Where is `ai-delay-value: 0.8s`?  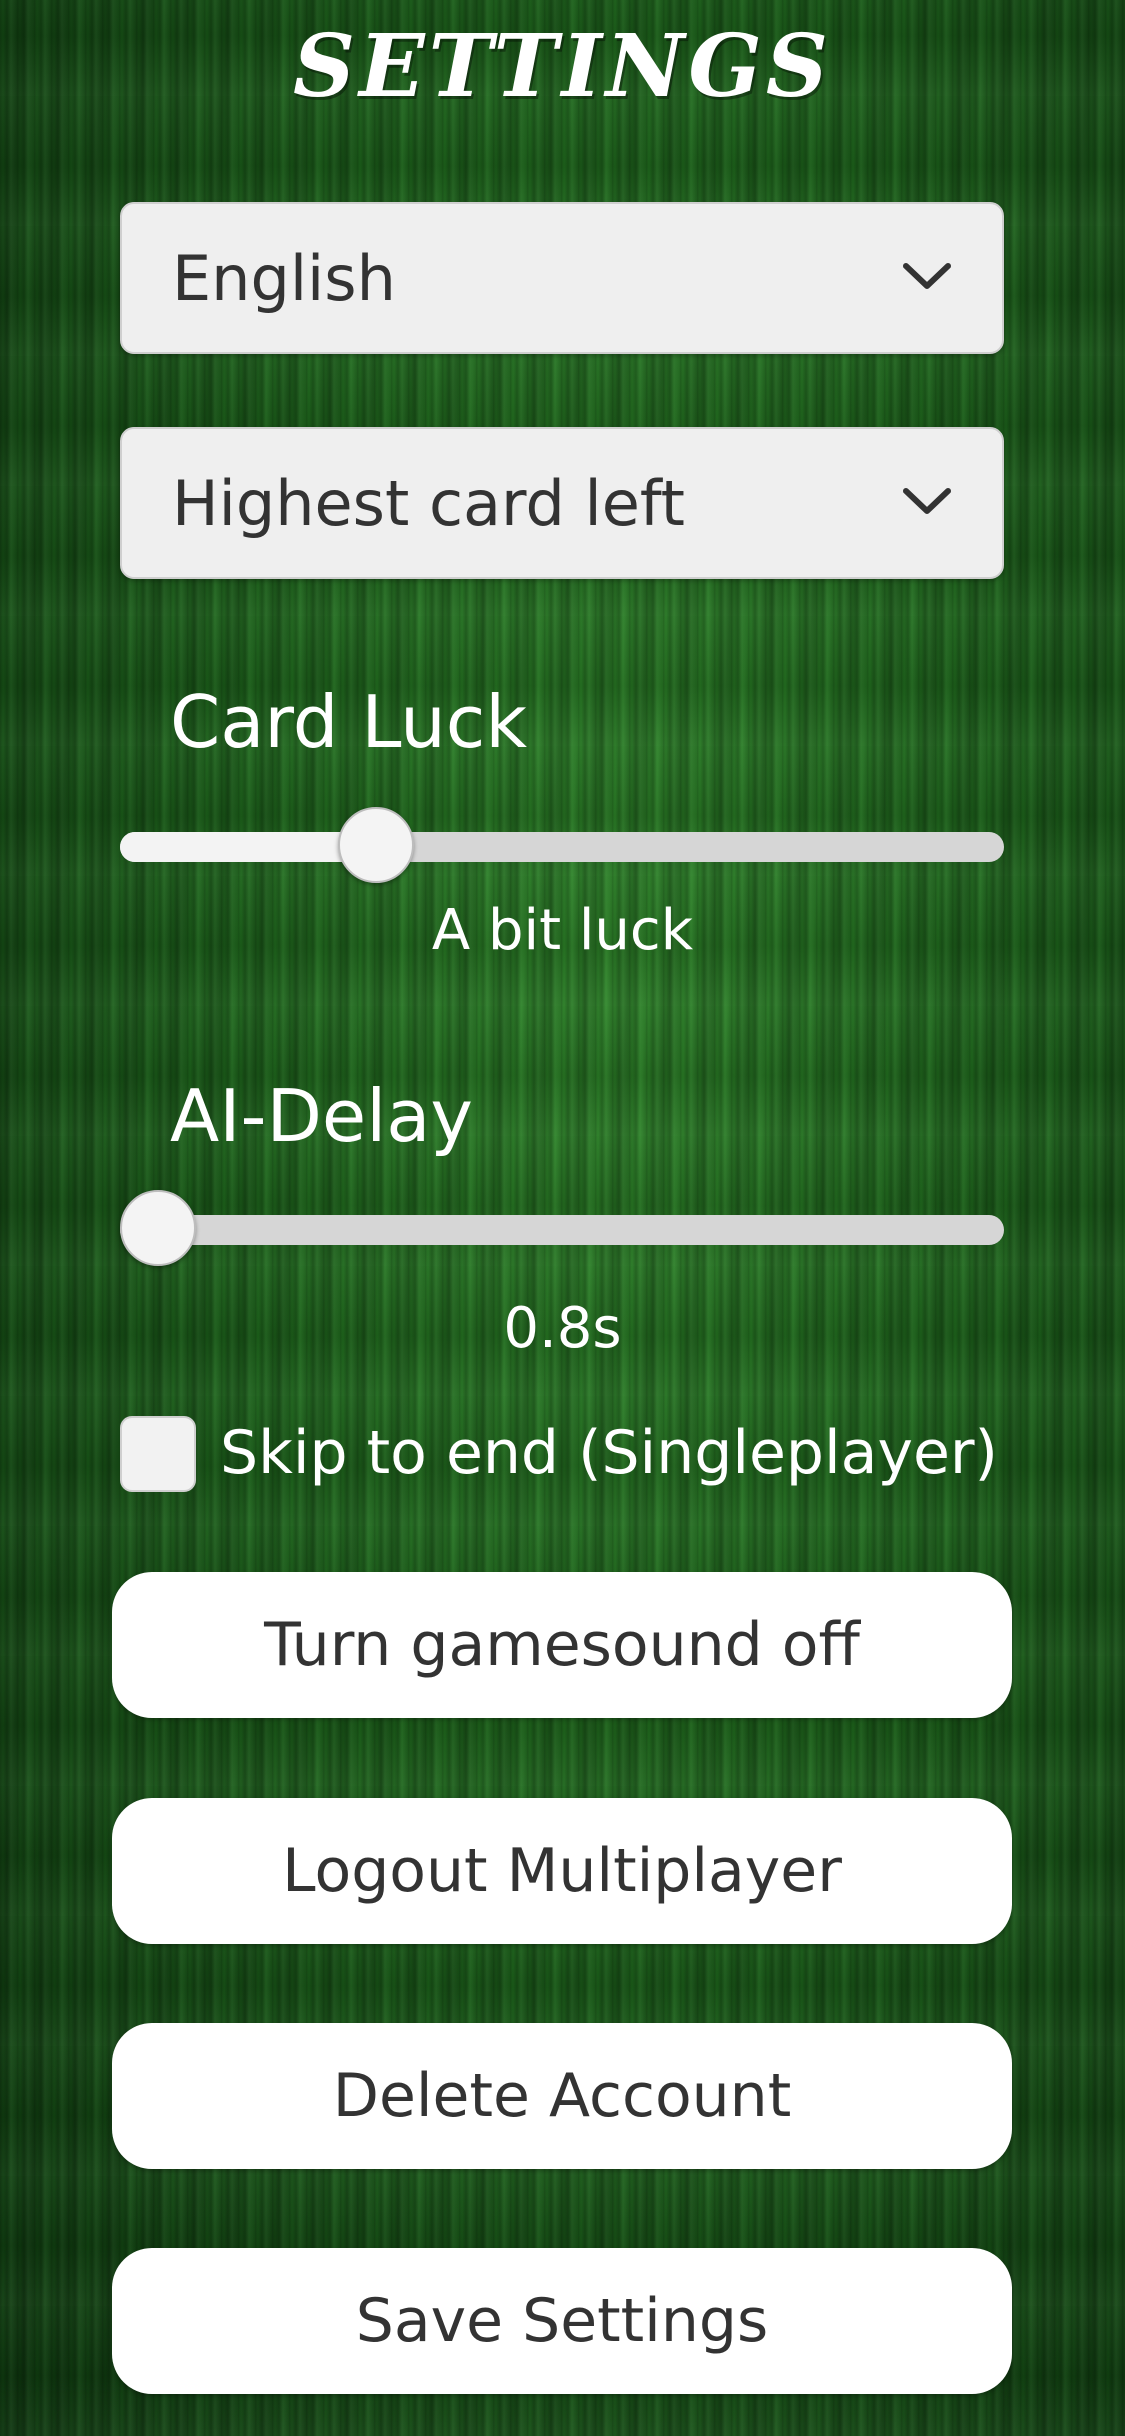 ai-delay-value: 0.8s is located at coordinates (562, 1328).